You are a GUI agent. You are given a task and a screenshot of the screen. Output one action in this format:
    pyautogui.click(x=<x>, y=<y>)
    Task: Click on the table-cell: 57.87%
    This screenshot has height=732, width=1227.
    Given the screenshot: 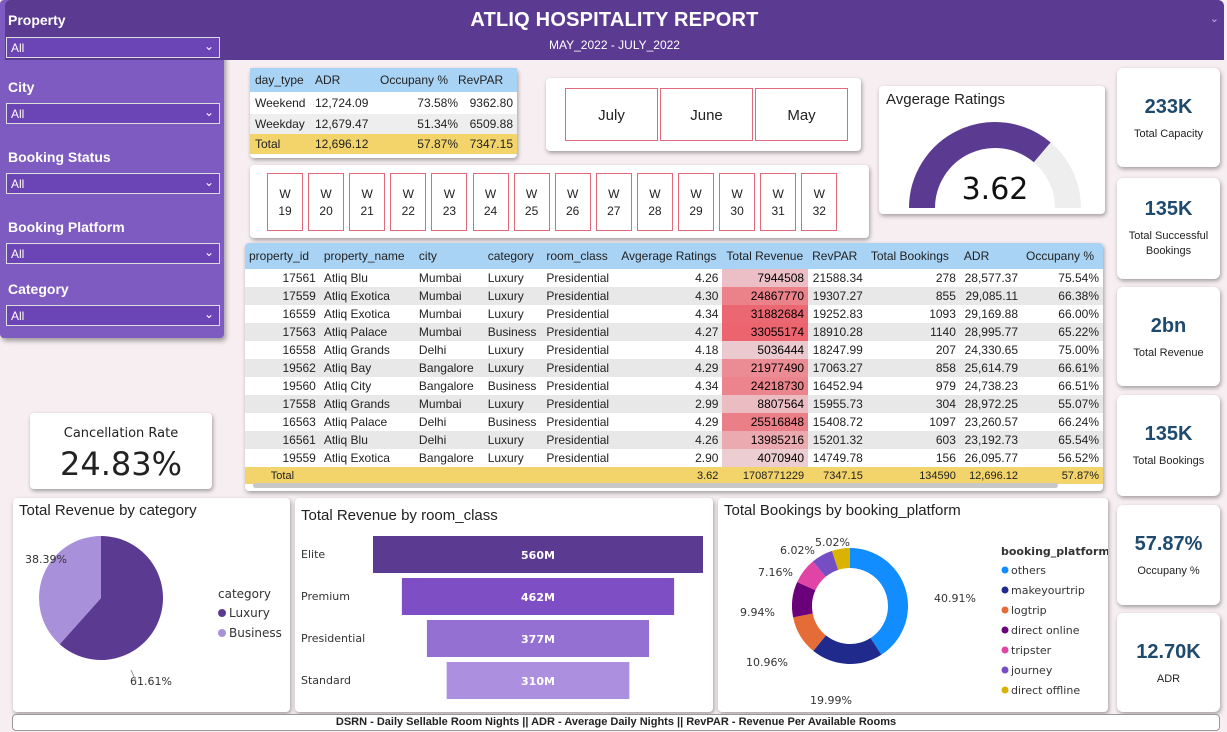 What is the action you would take?
    pyautogui.click(x=419, y=144)
    